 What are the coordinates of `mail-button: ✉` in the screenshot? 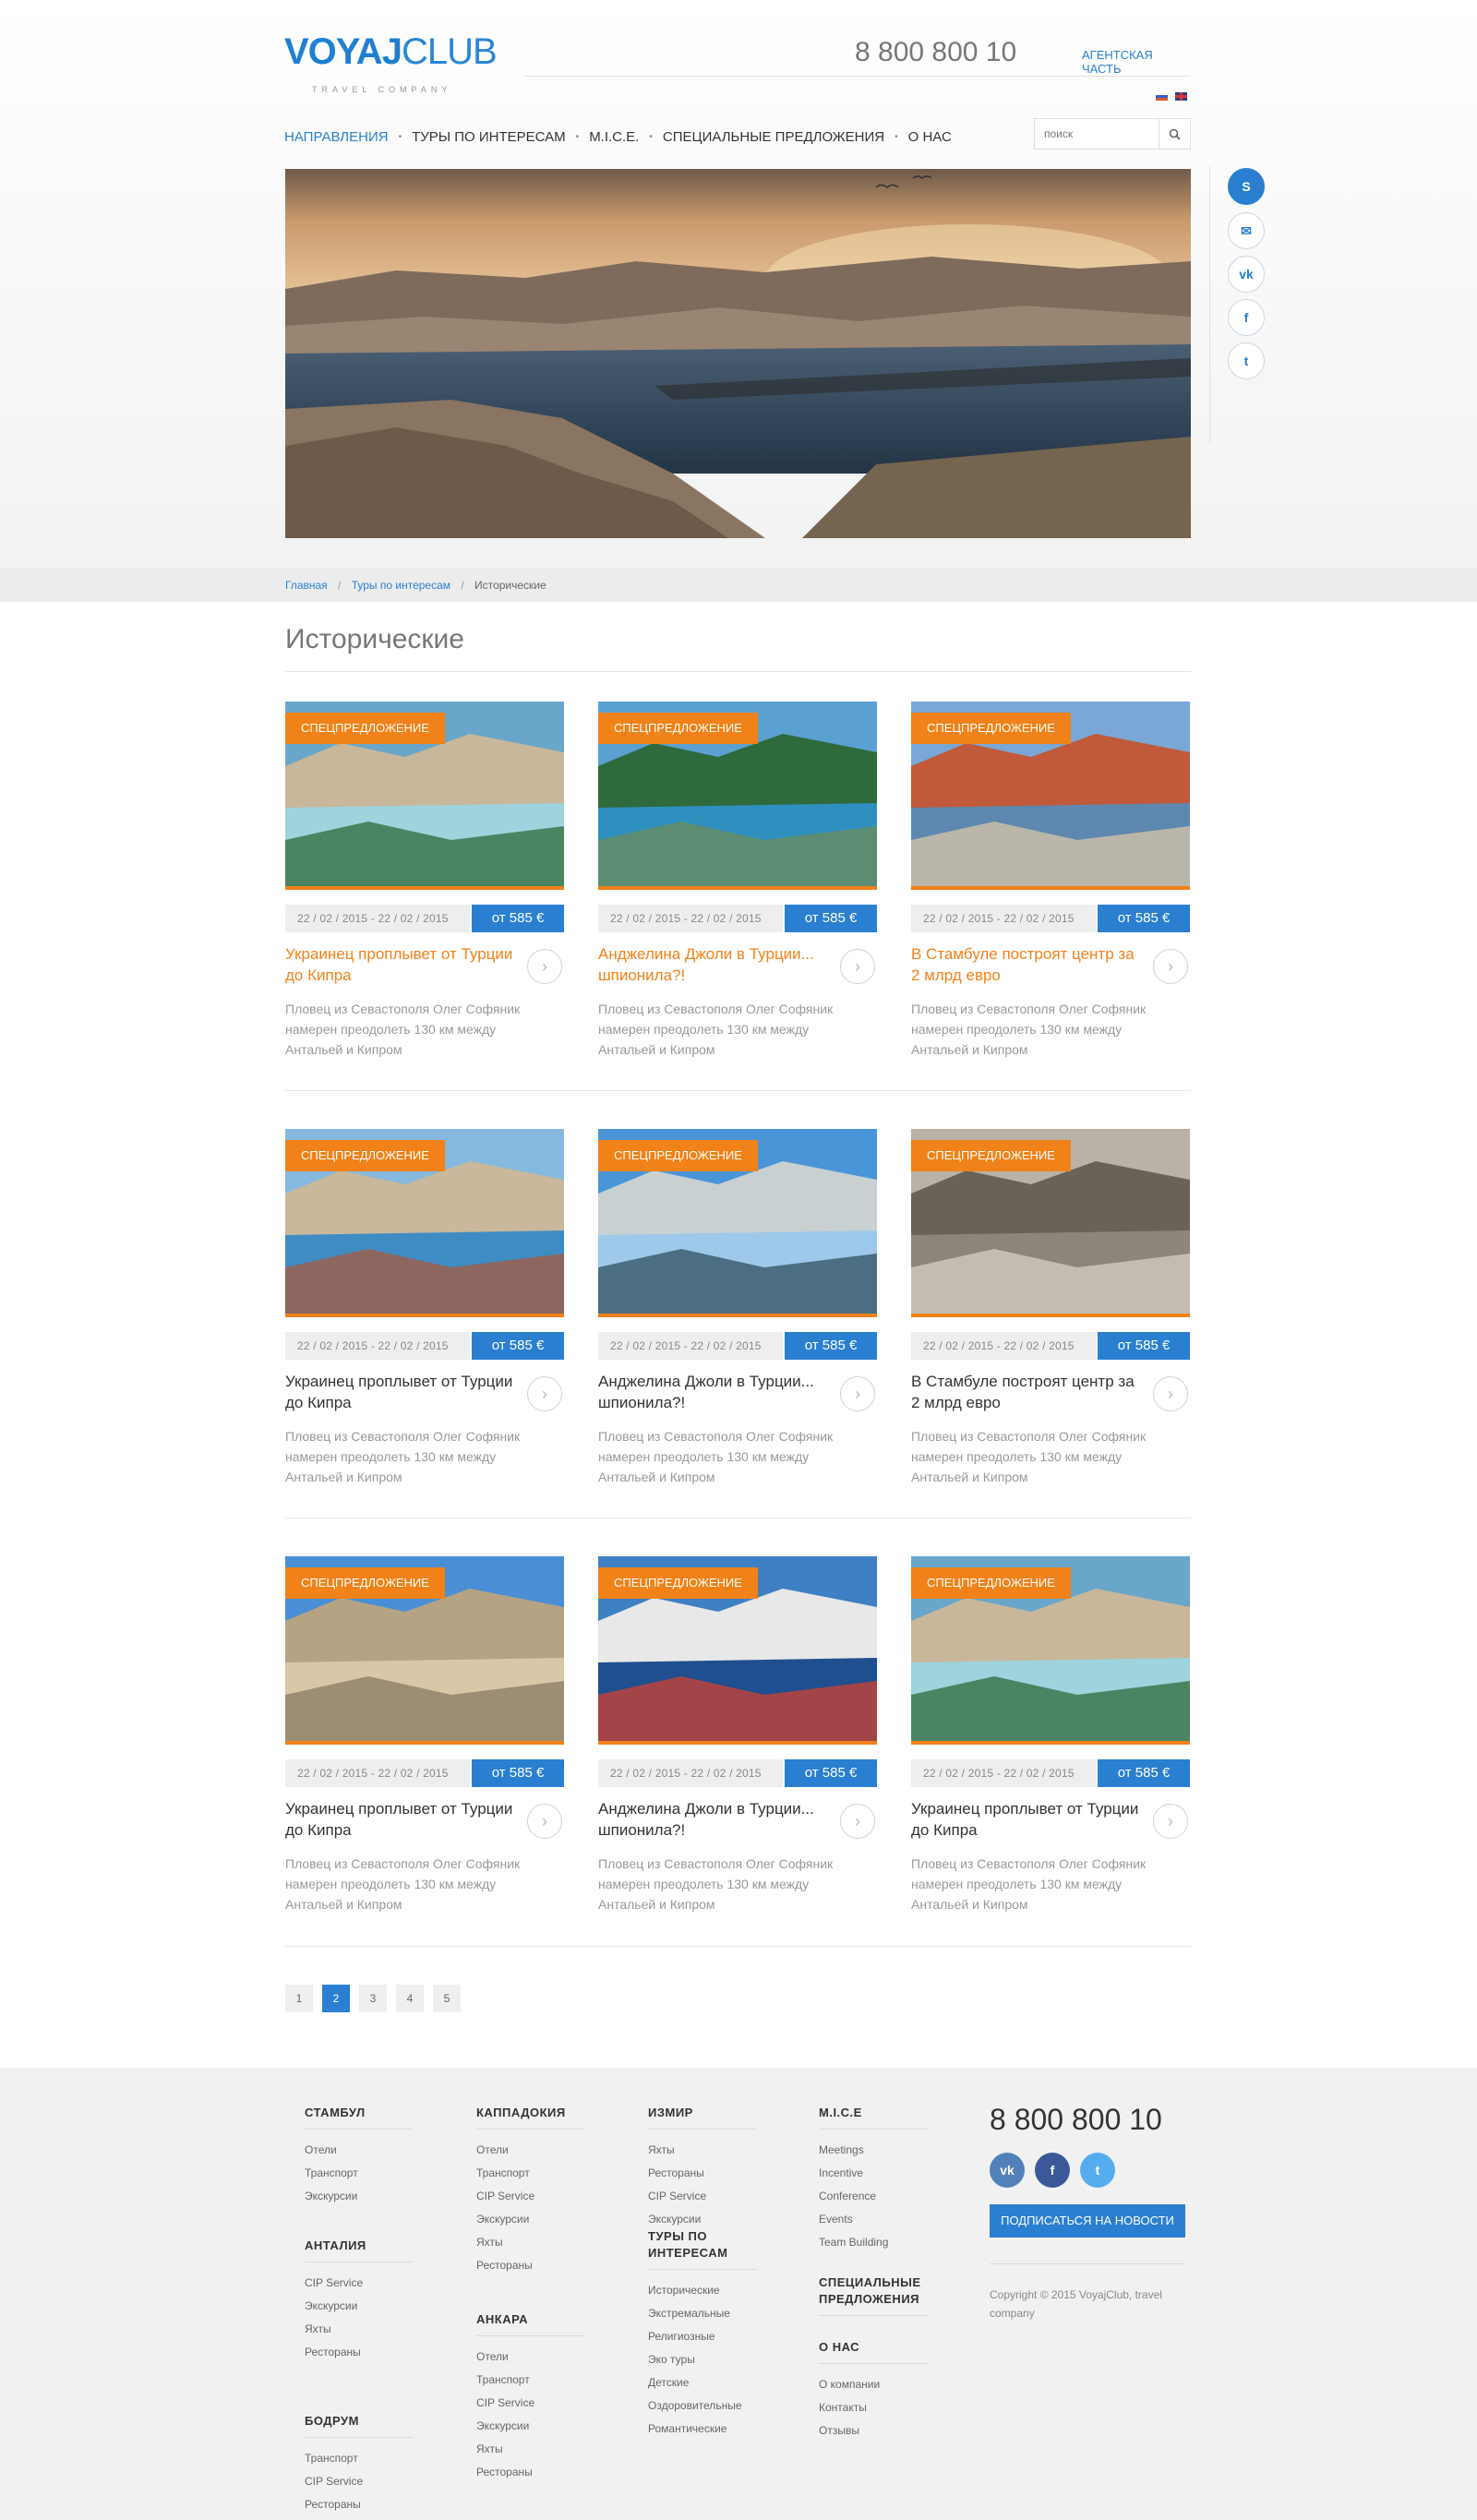 It's located at (1246, 230).